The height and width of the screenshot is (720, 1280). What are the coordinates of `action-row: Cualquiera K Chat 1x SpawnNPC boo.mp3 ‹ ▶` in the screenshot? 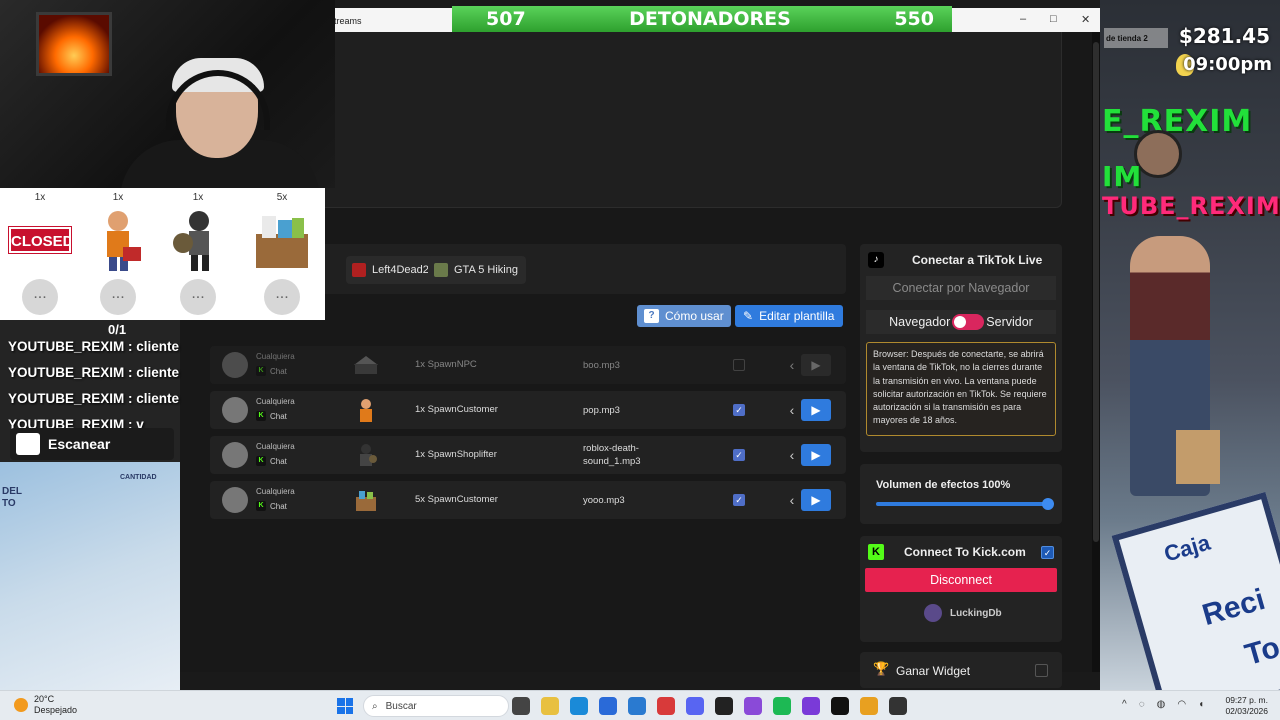 It's located at (528, 365).